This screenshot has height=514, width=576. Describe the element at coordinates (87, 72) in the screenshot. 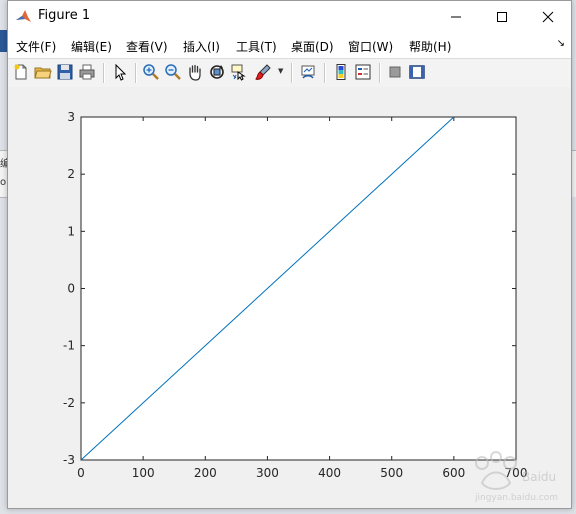

I see `print-icon` at that location.